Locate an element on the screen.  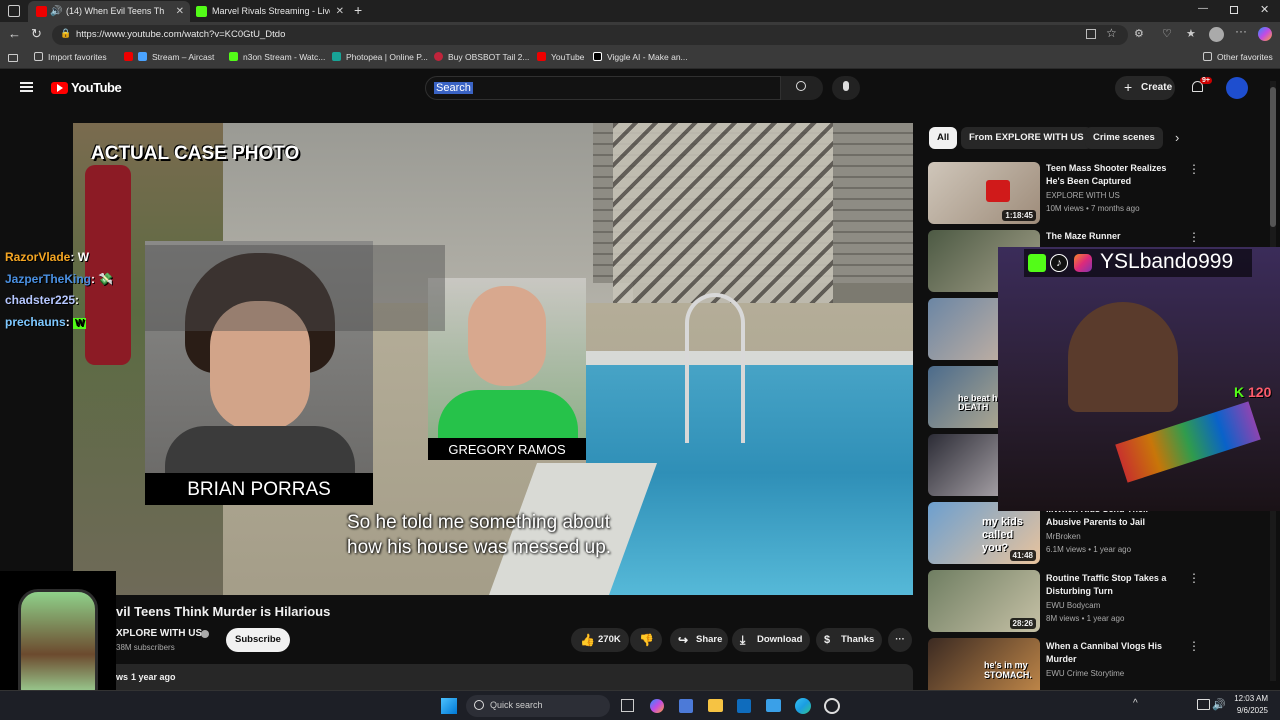
tray-chevron-icon: ^ is located at coordinates (1135, 703).